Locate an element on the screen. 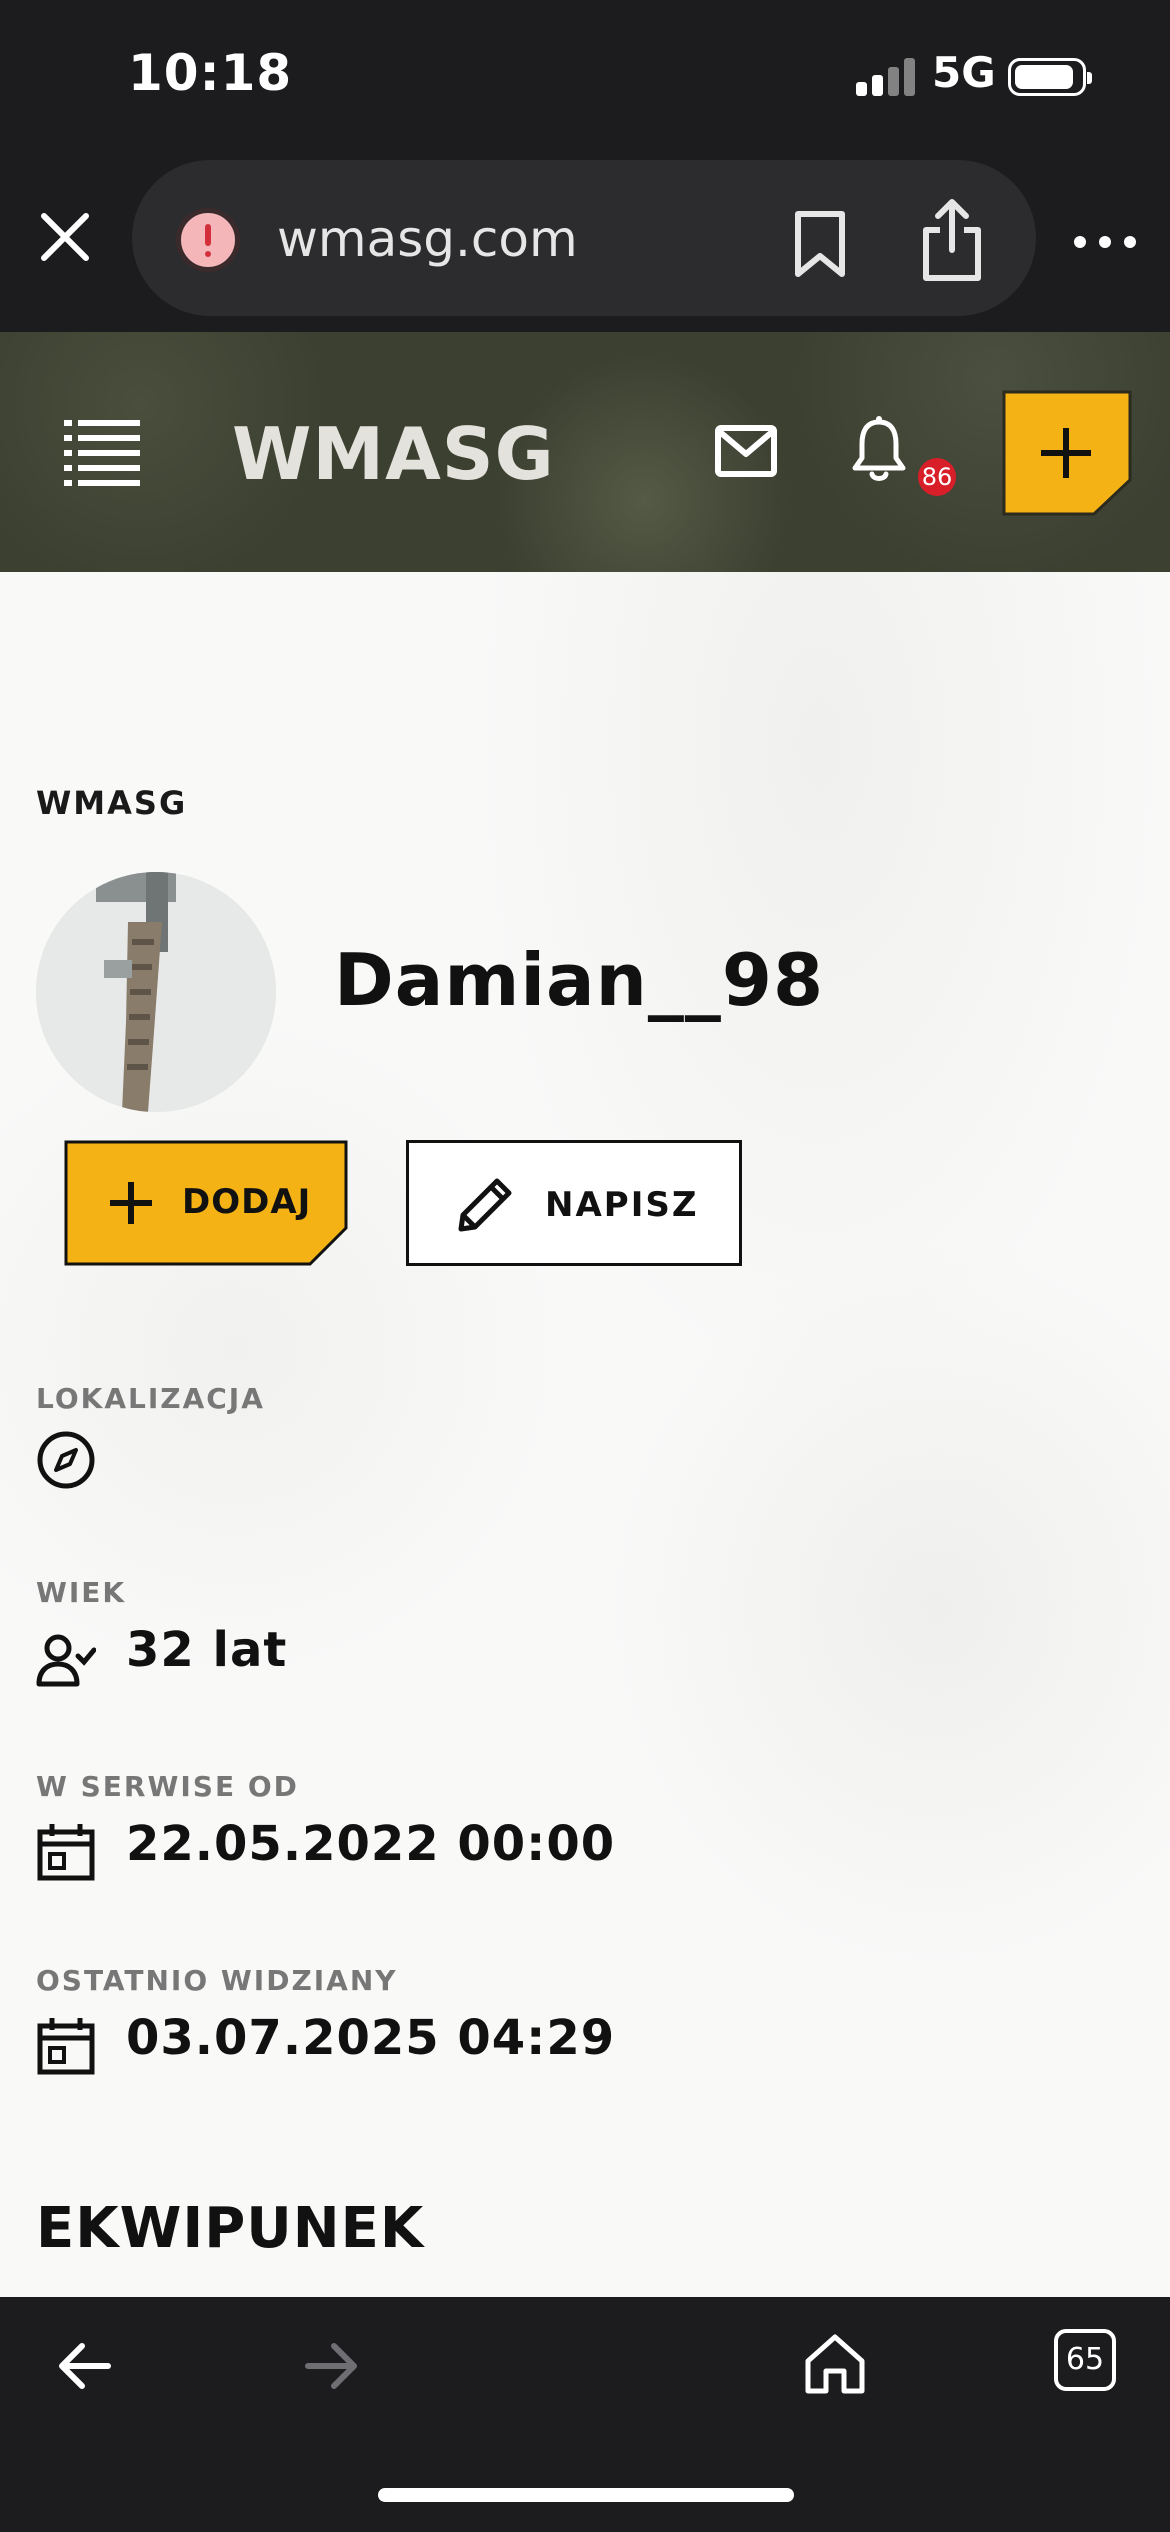  warning-icon is located at coordinates (208, 240).